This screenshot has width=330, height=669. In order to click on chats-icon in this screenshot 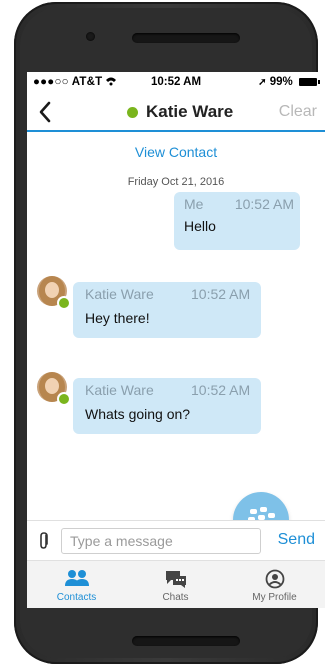, I will do `click(175, 579)`.